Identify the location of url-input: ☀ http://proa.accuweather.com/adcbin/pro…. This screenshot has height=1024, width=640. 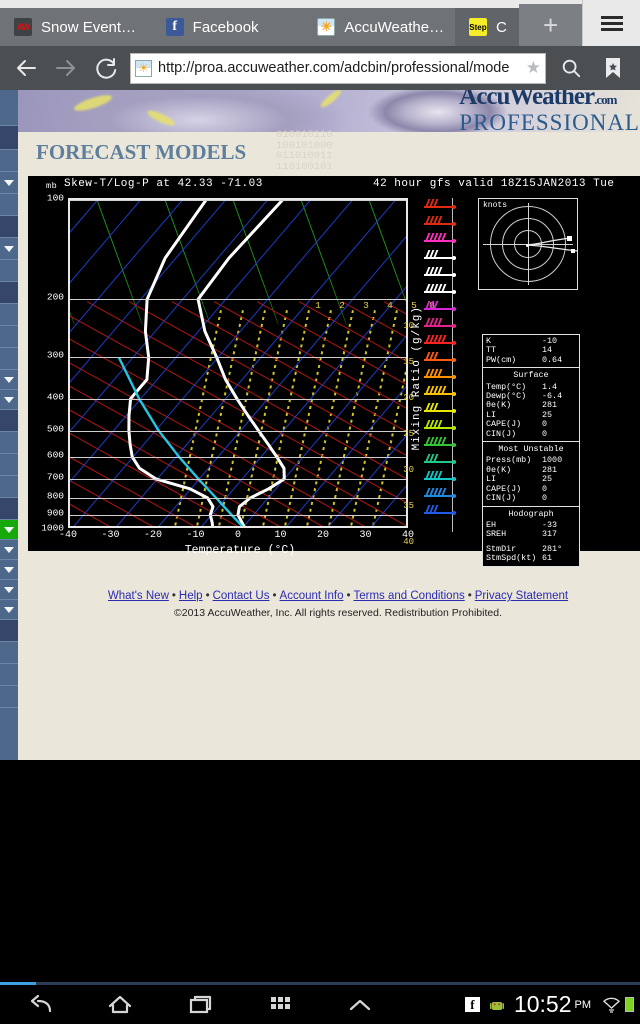
(338, 68).